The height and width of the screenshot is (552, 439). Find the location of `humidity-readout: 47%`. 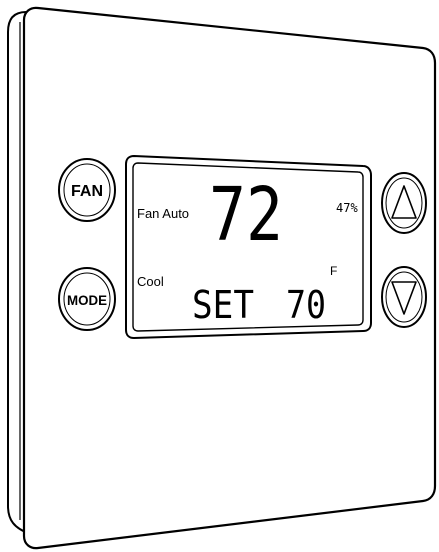

humidity-readout: 47% is located at coordinates (347, 208).